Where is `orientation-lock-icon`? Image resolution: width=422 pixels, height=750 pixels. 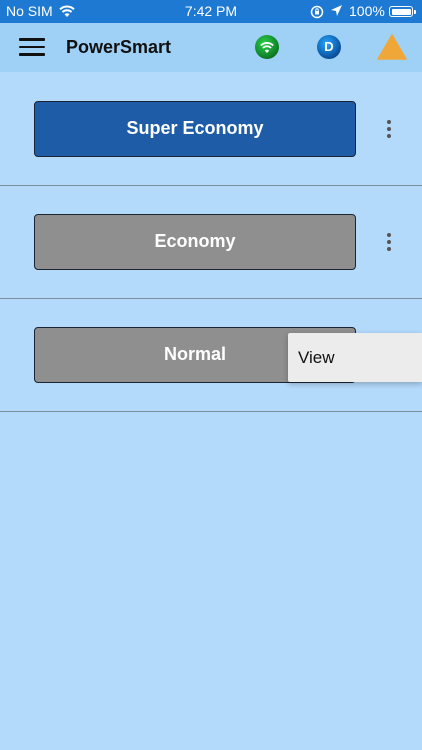
orientation-lock-icon is located at coordinates (317, 12).